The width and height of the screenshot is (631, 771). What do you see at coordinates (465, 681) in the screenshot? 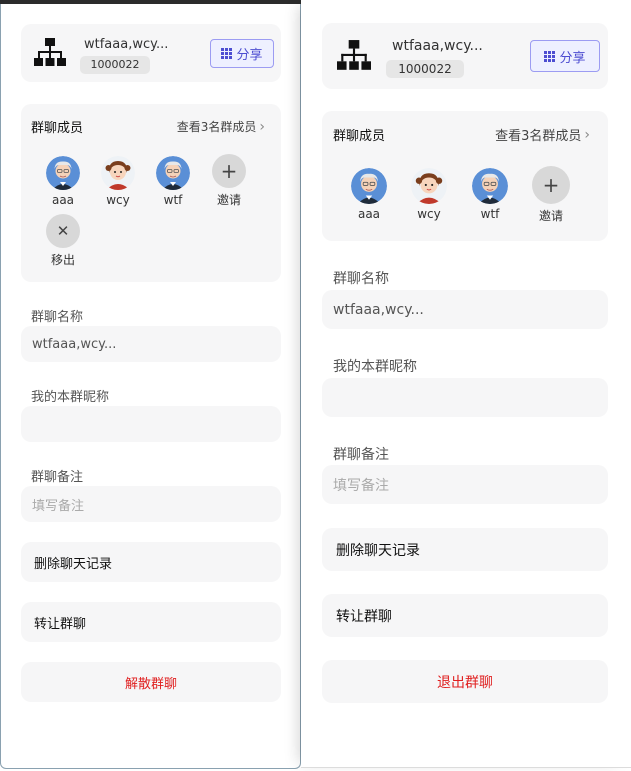
I see `quit-group-button: 退出群聊` at bounding box center [465, 681].